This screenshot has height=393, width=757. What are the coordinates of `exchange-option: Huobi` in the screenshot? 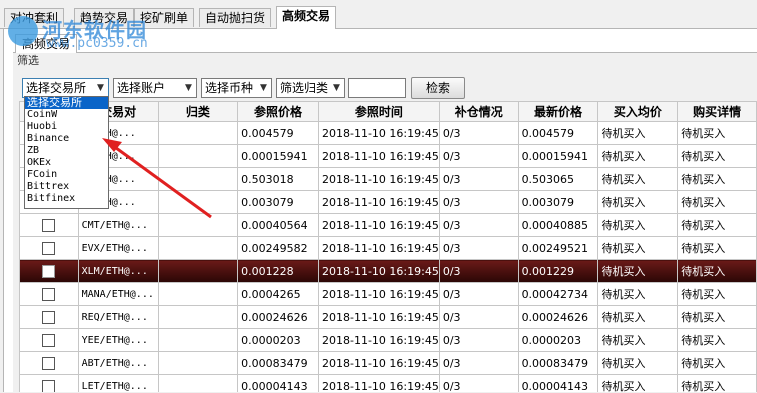 It's located at (66, 127).